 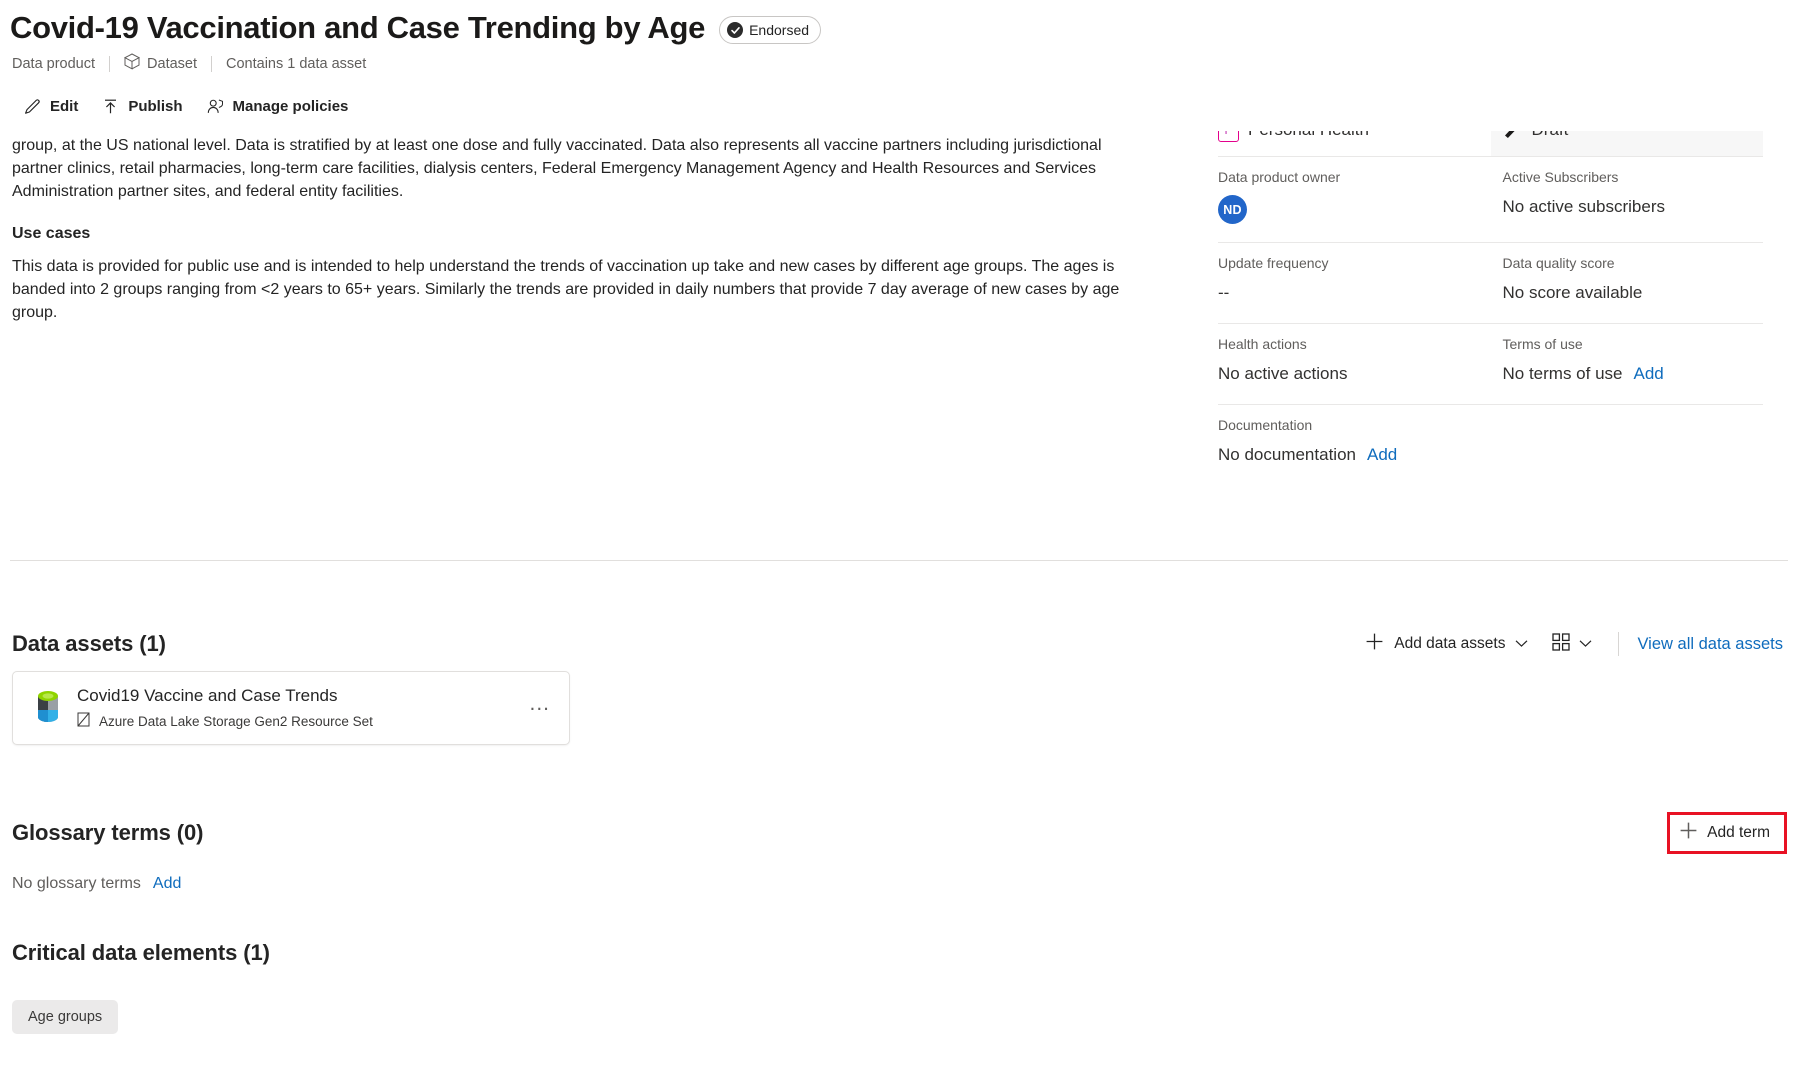 I want to click on critical-data-elements-header: Critical data elements (1), so click(x=141, y=953).